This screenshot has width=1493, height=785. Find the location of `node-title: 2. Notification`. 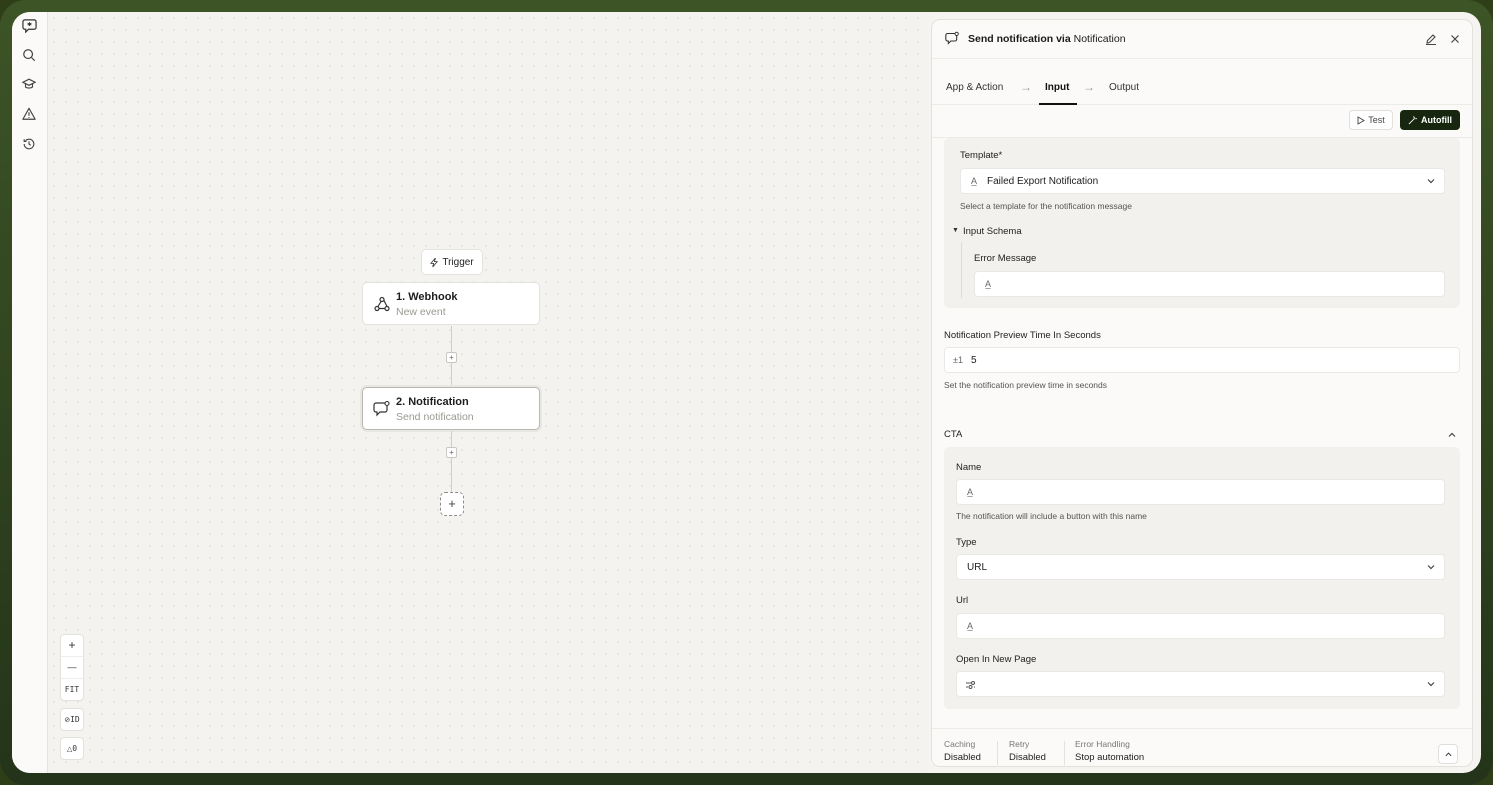

node-title: 2. Notification is located at coordinates (432, 402).